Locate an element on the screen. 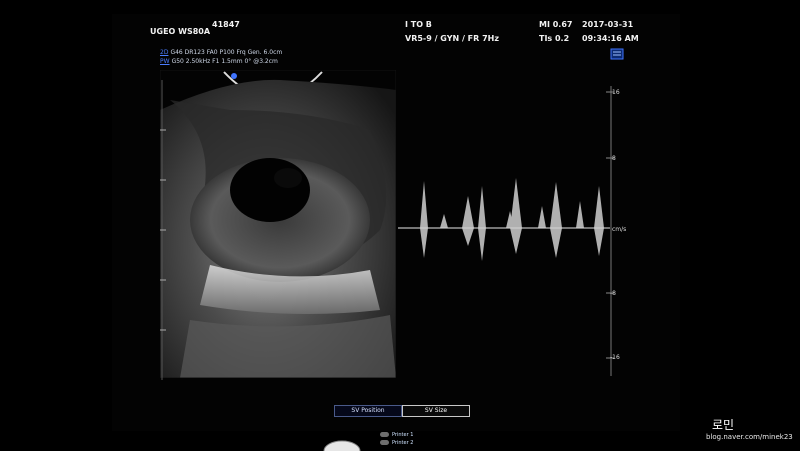 This screenshot has height=451, width=800. mi-value: MI 0.67 is located at coordinates (556, 24).